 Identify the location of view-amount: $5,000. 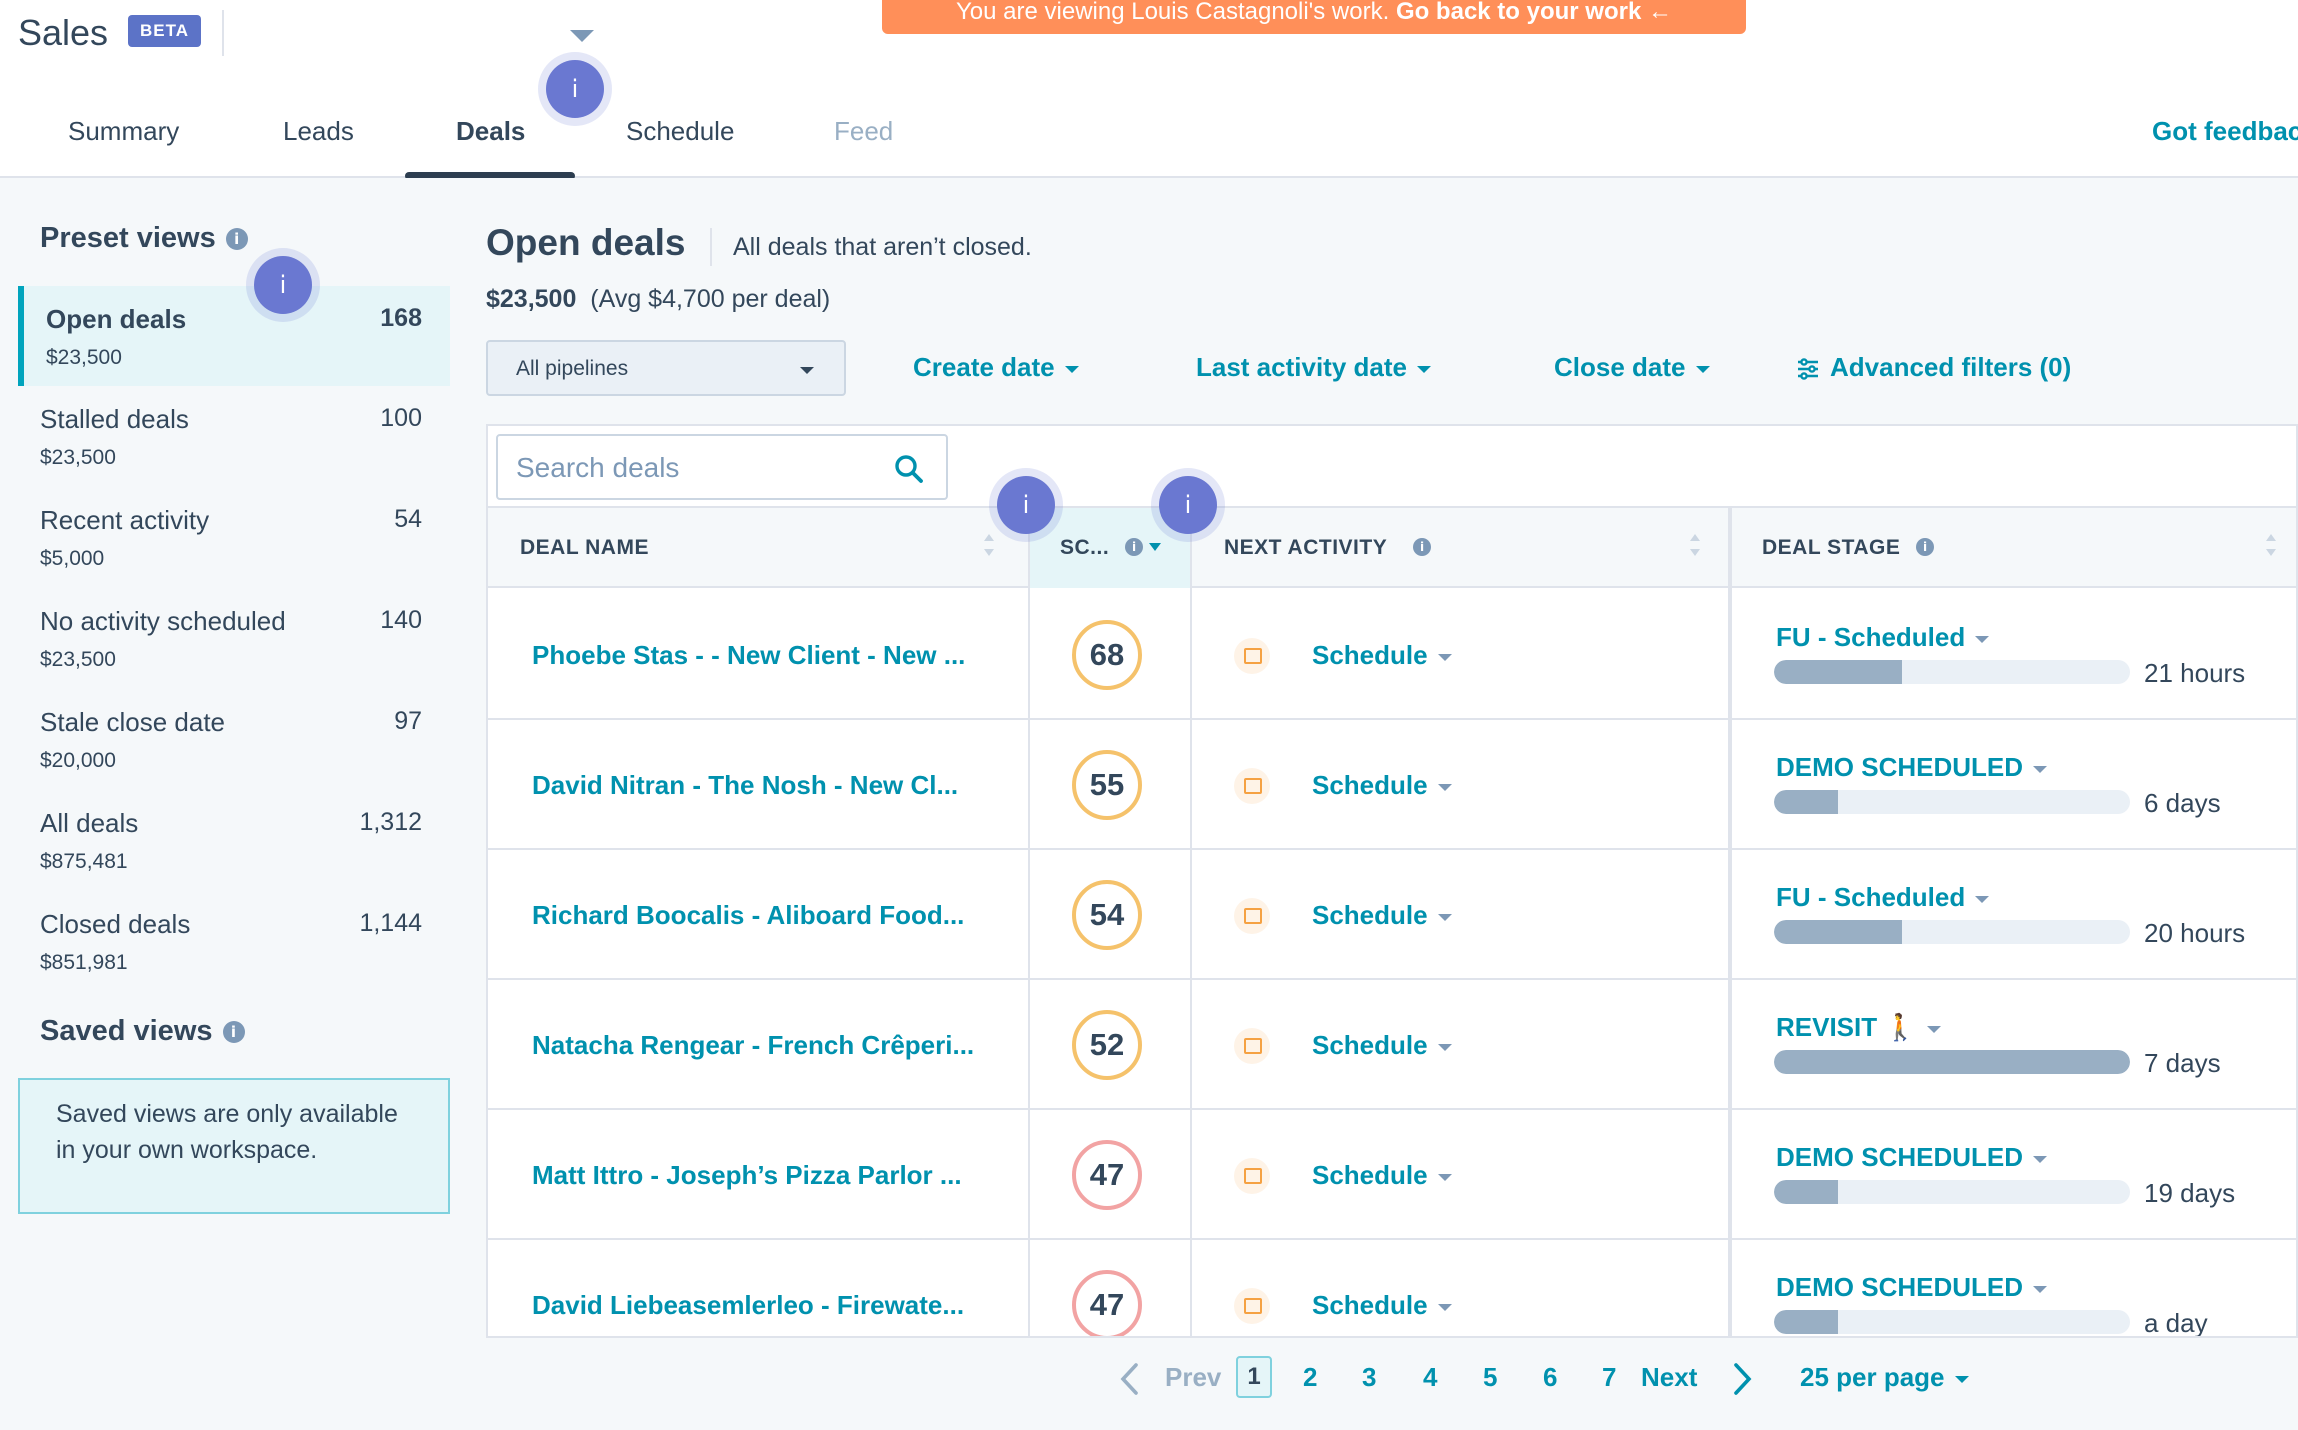
(72, 558).